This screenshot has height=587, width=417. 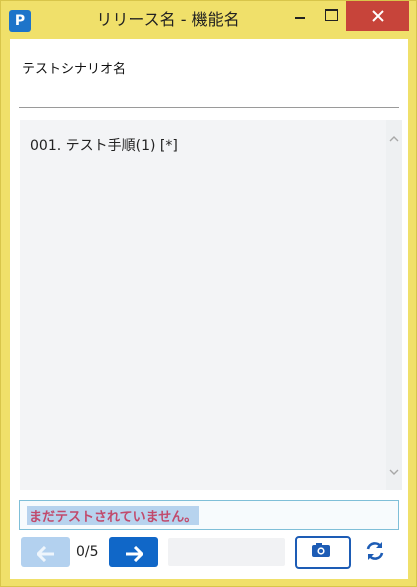 What do you see at coordinates (20, 21) in the screenshot?
I see `app-logo-icon: P` at bounding box center [20, 21].